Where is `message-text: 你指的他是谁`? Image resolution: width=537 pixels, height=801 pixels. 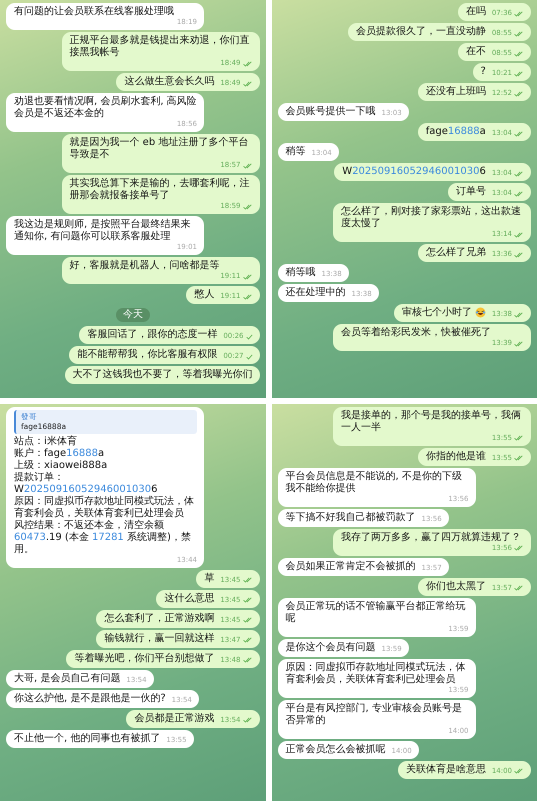 message-text: 你指的他是谁 is located at coordinates (456, 456).